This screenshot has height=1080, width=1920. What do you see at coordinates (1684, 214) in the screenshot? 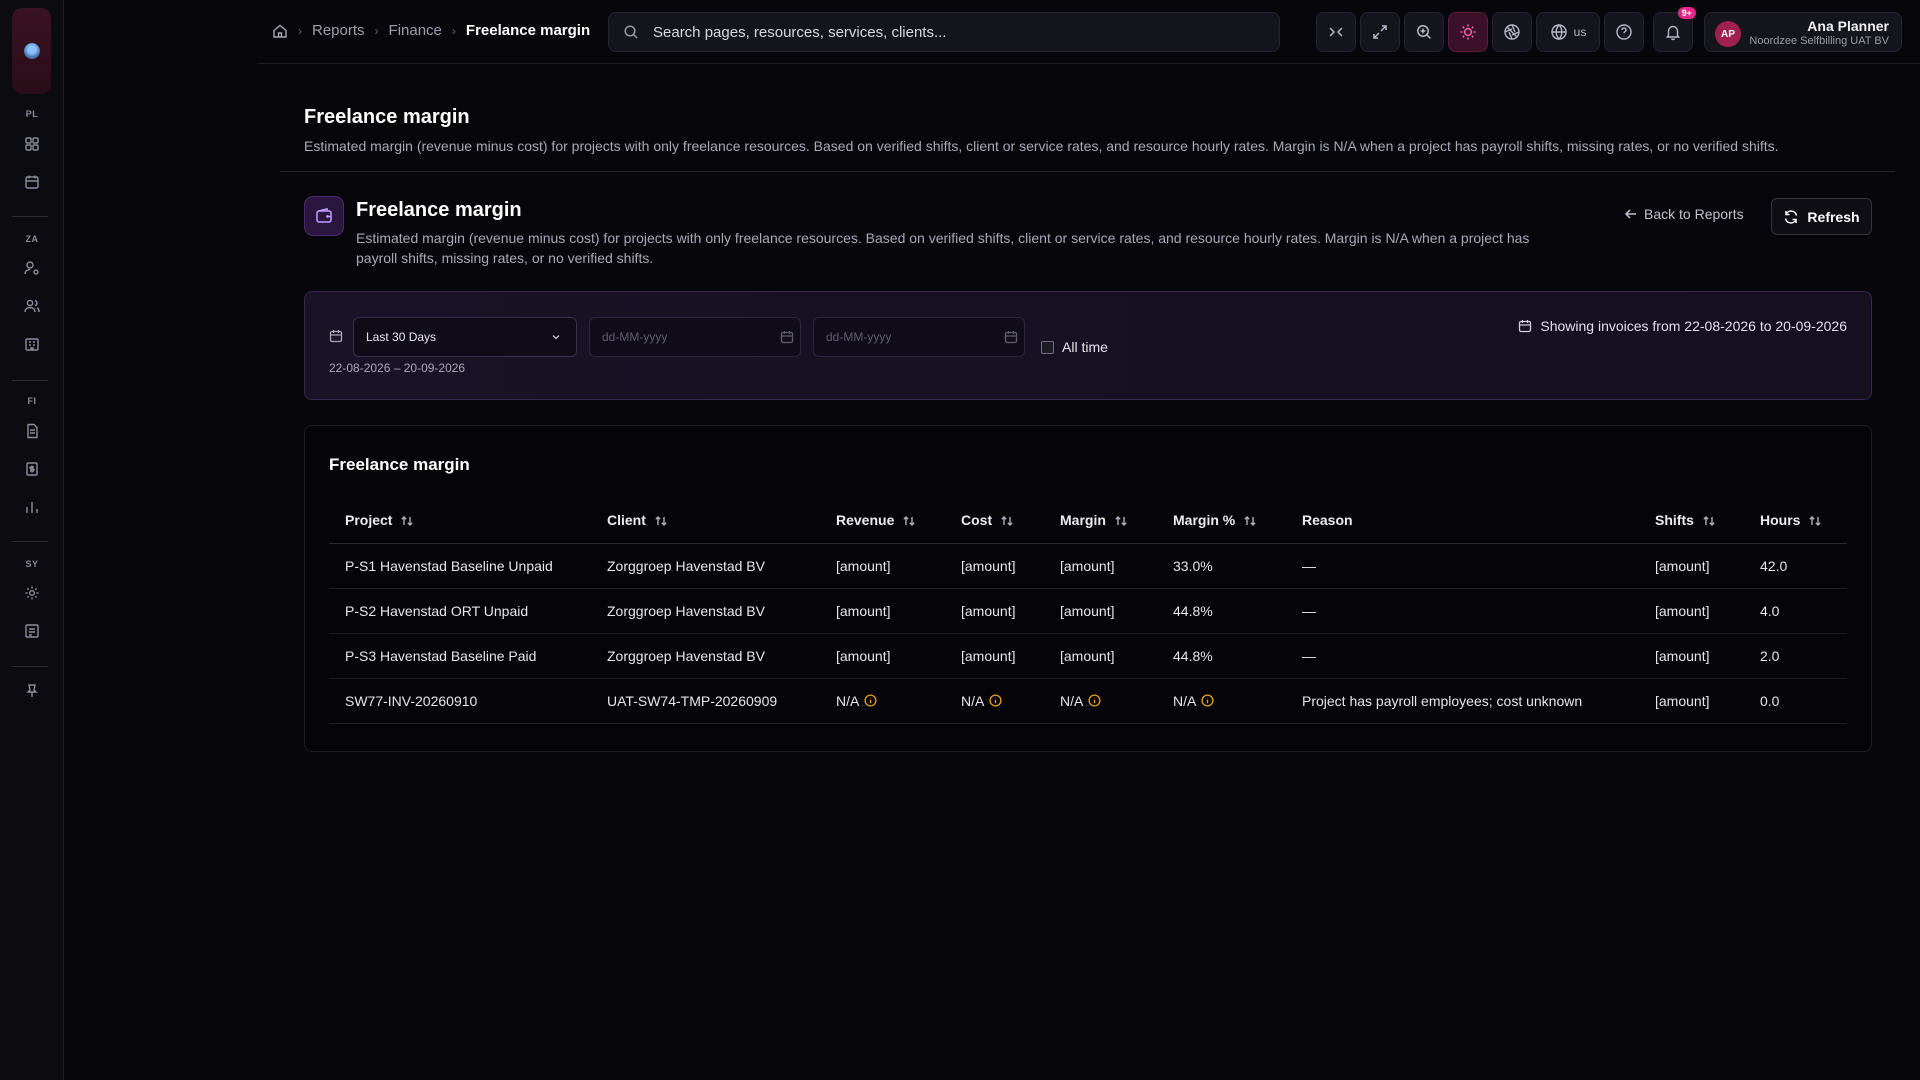
I see `back-to-reports-link: Back to Reports` at bounding box center [1684, 214].